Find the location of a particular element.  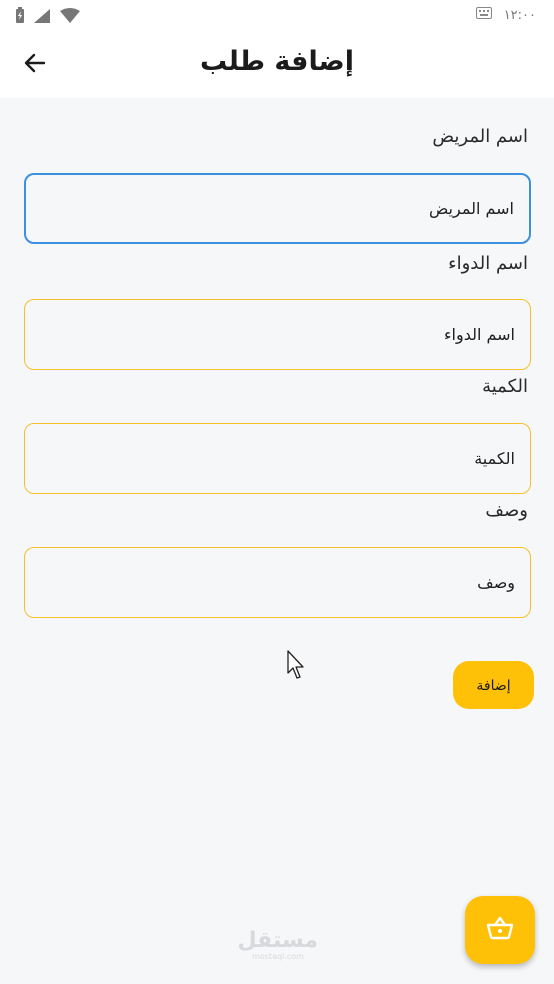

status-icons-right: ١٢:٠٠ is located at coordinates (505, 15).